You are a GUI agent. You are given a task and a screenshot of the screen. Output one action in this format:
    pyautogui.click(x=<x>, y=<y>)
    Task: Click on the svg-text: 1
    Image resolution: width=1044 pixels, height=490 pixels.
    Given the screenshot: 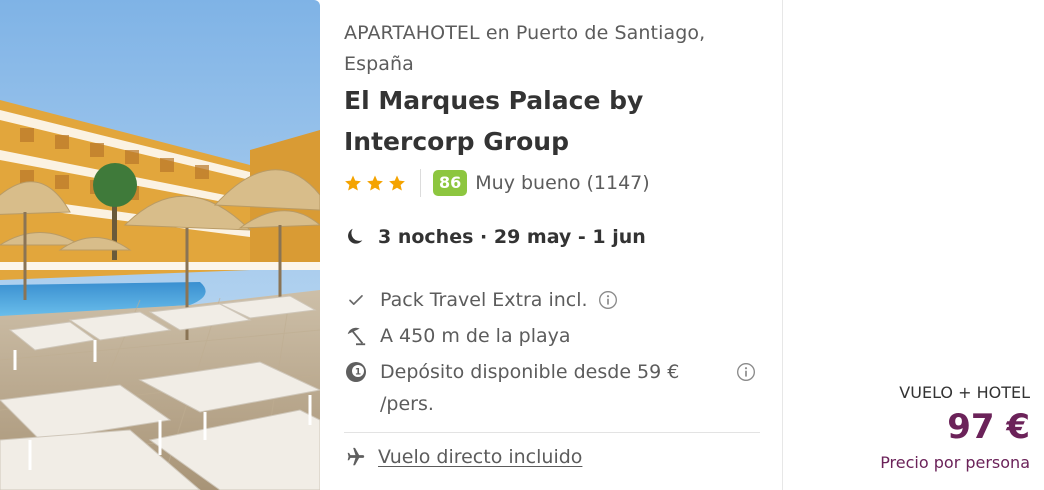 What is the action you would take?
    pyautogui.click(x=358, y=373)
    